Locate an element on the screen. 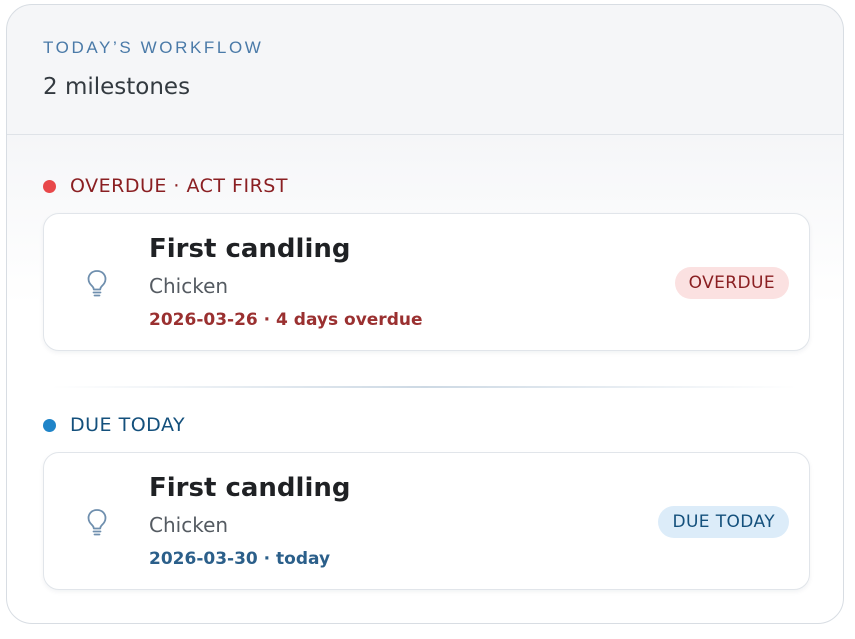 Image resolution: width=855 pixels, height=639 pixels. section-divider is located at coordinates (424, 387).